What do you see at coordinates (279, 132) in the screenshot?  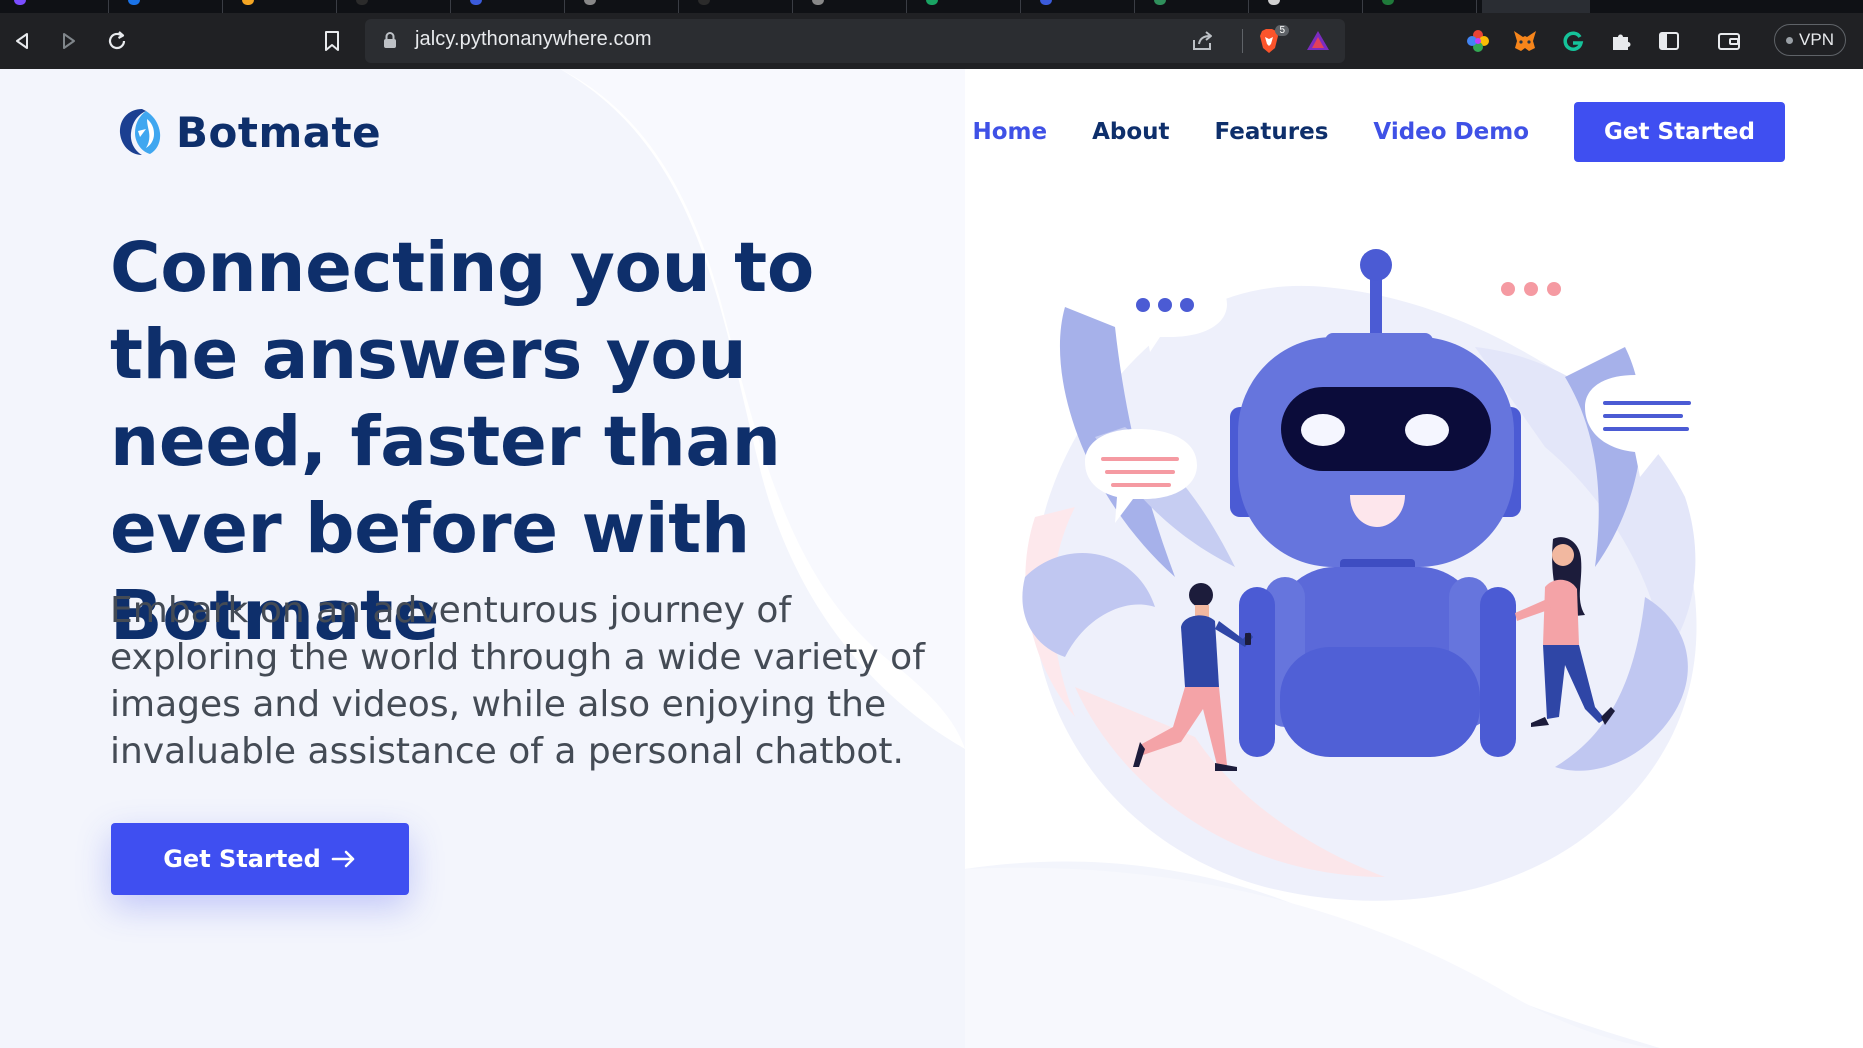 I see `brand-name: Botmate` at bounding box center [279, 132].